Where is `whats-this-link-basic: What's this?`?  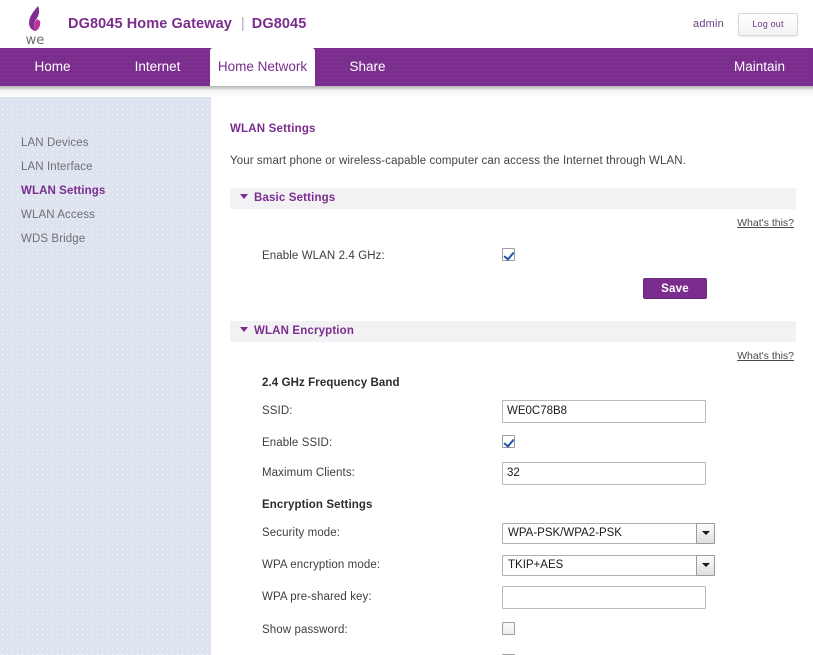
whats-this-link-basic: What's this? is located at coordinates (765, 223).